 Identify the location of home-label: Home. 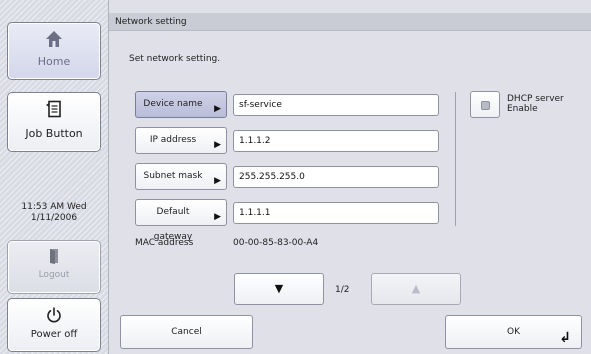
(54, 61).